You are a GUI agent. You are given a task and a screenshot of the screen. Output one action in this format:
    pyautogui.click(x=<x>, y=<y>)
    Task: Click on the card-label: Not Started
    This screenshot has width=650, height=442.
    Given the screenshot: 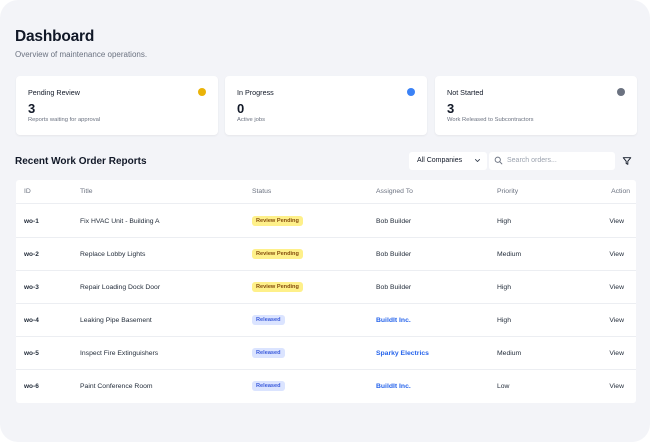 What is the action you would take?
    pyautogui.click(x=465, y=92)
    